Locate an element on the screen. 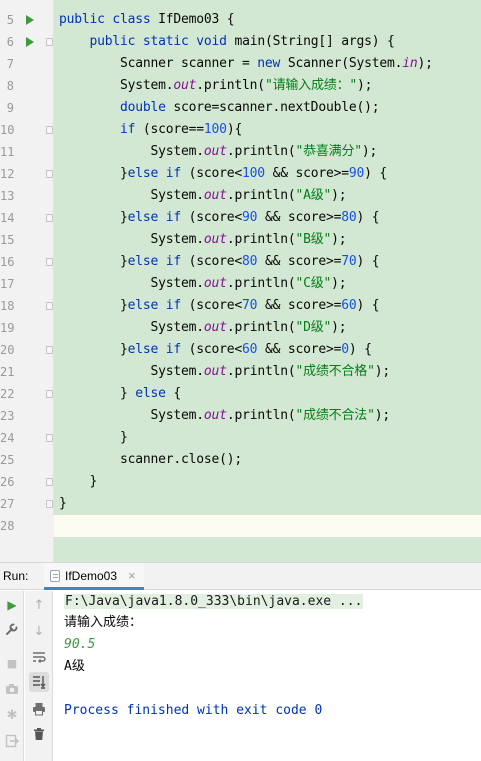 This screenshot has height=761, width=481. code-text: public class IfDemo03 { is located at coordinates (147, 20).